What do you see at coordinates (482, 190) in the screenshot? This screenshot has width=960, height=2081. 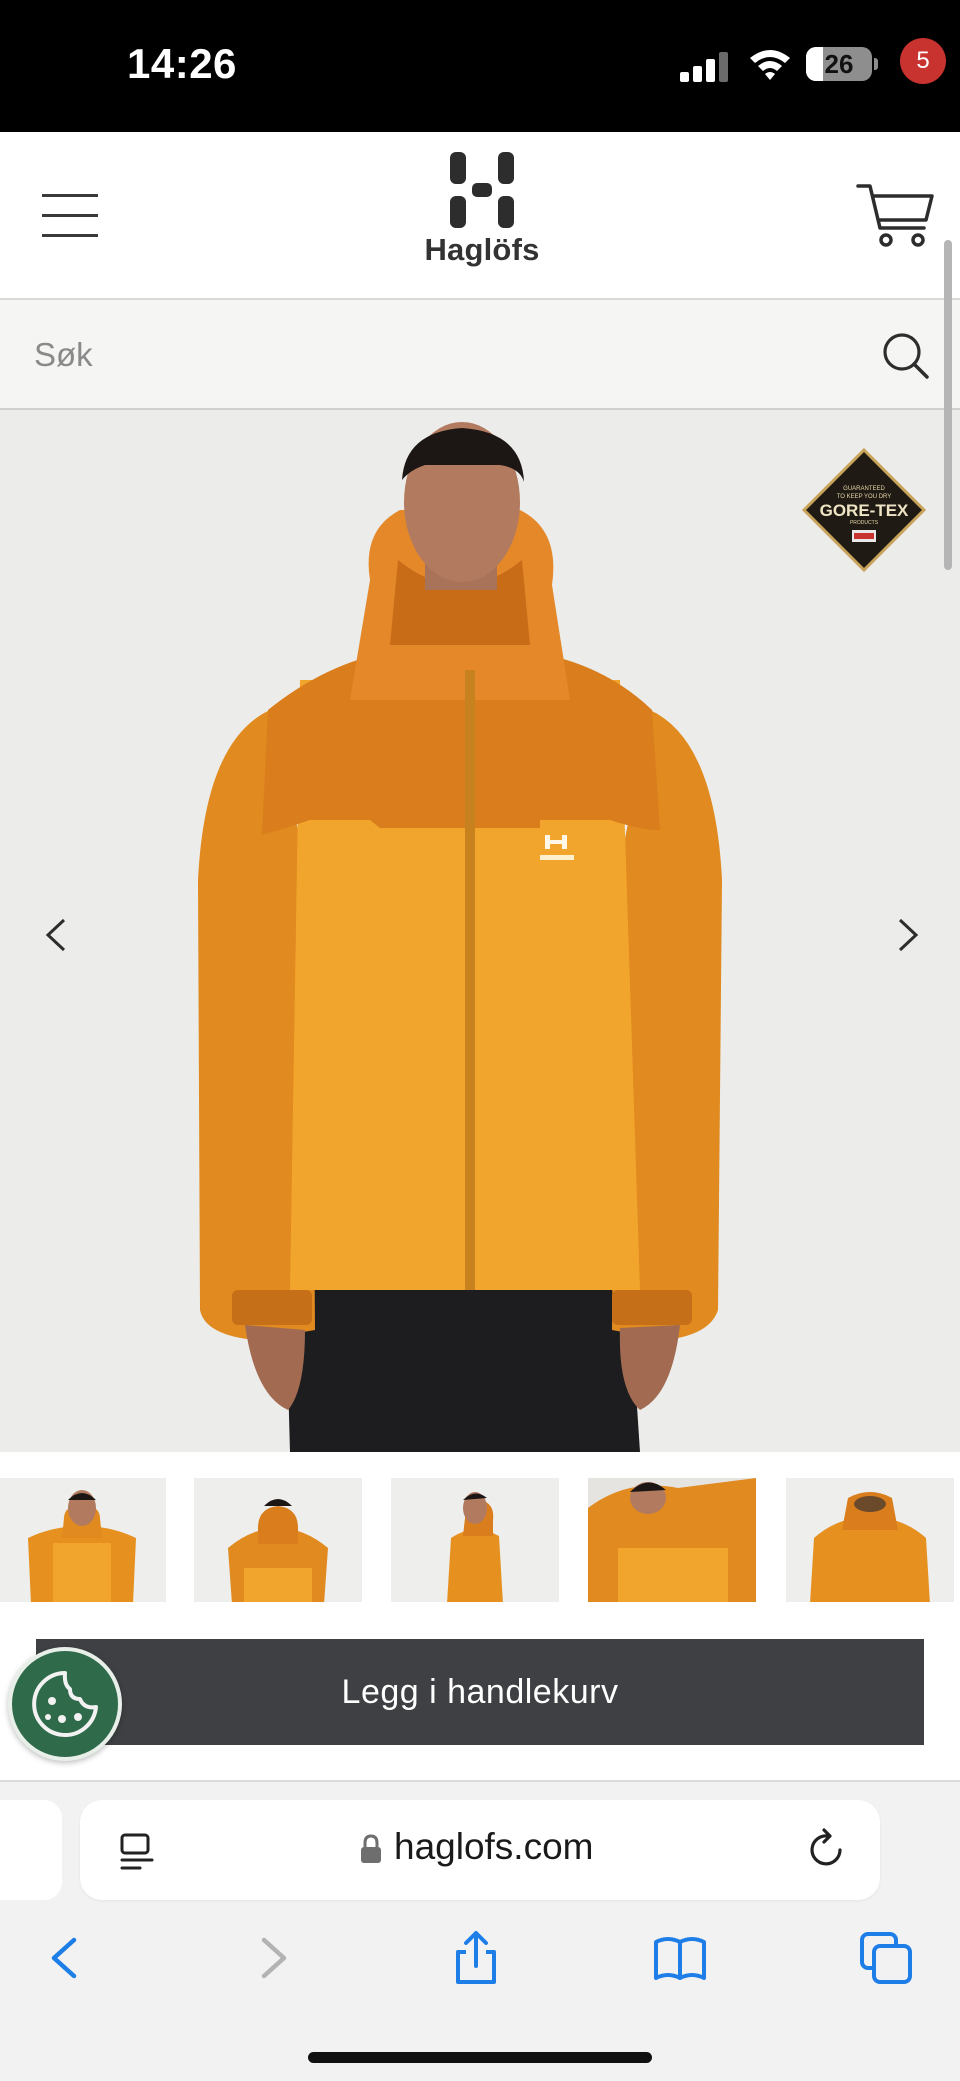 I see `logo-mark-icon` at bounding box center [482, 190].